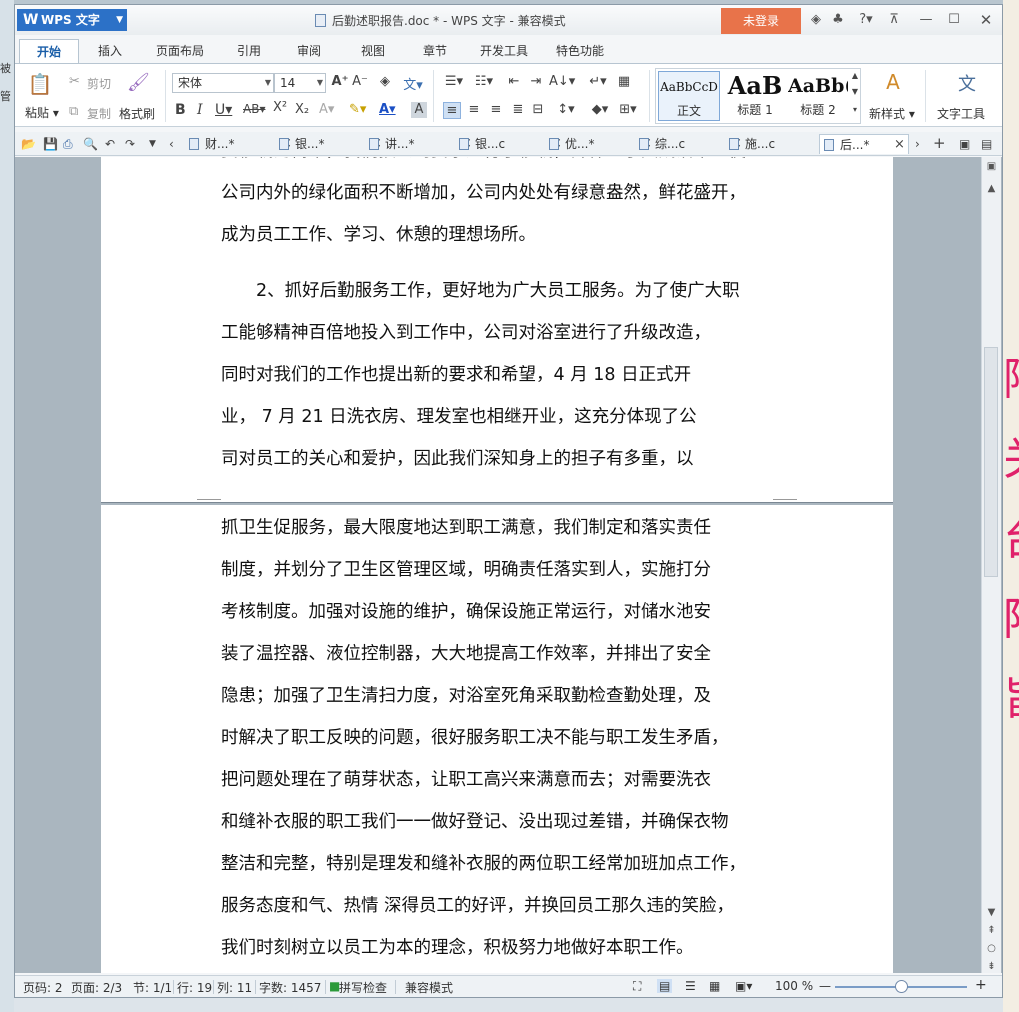  What do you see at coordinates (360, 81) in the screenshot?
I see `shrink-font-icon: A⁻` at bounding box center [360, 81].